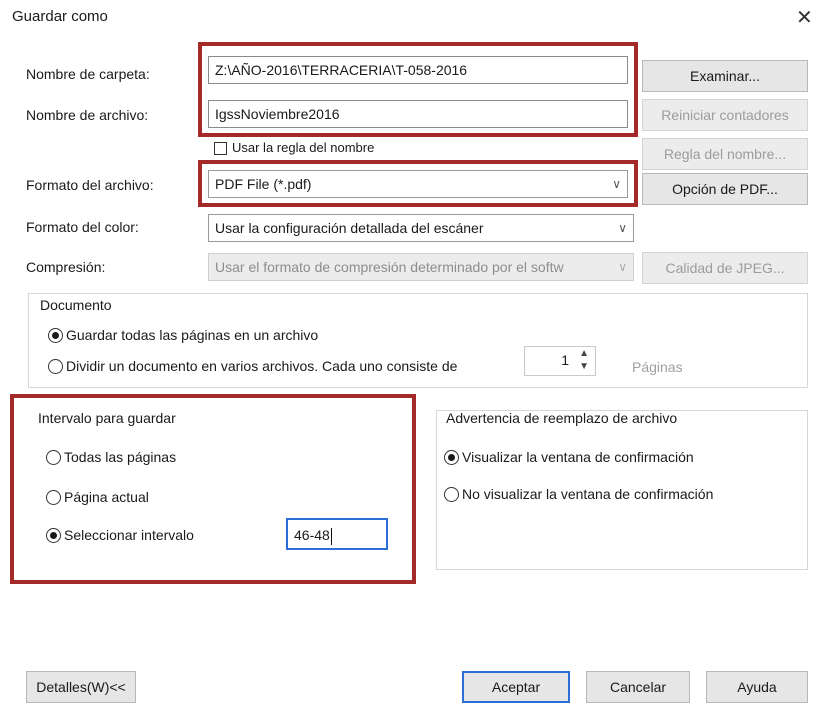 The height and width of the screenshot is (704, 816). Describe the element at coordinates (76, 305) in the screenshot. I see `document-group-title: Documento` at that location.